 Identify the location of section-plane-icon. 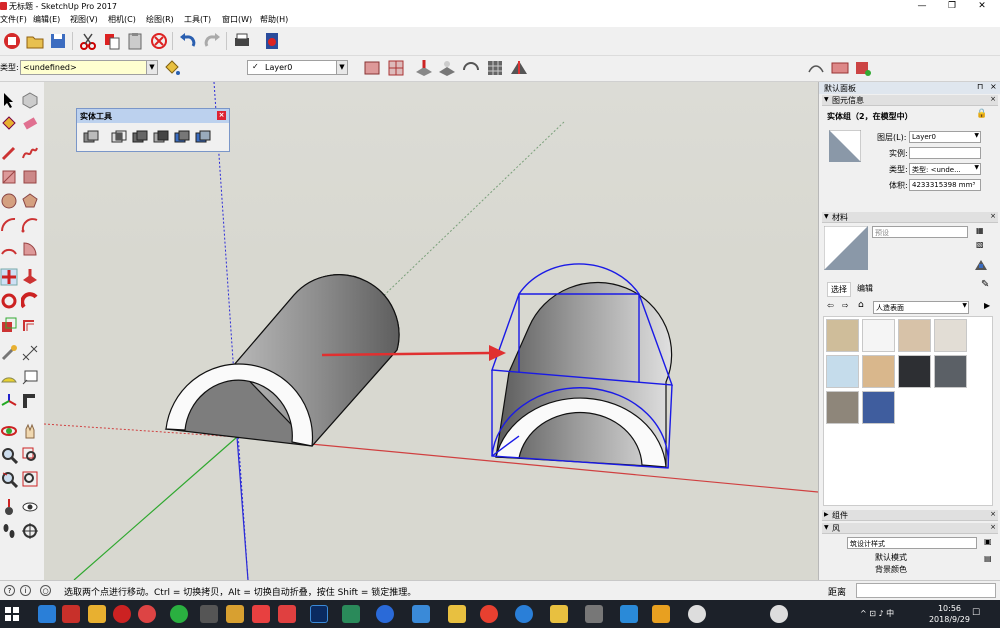
(396, 68).